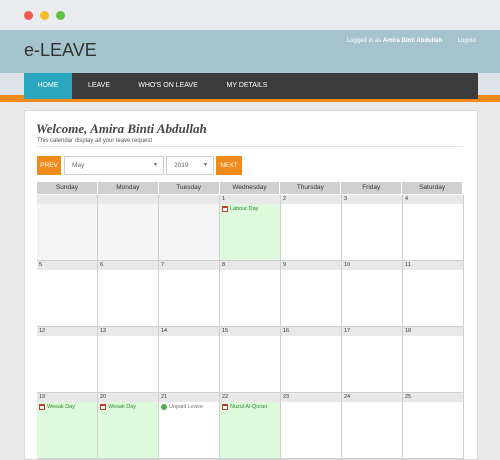 The image size is (500, 460). What do you see at coordinates (48, 86) in the screenshot?
I see `nav-home: HOME` at bounding box center [48, 86].